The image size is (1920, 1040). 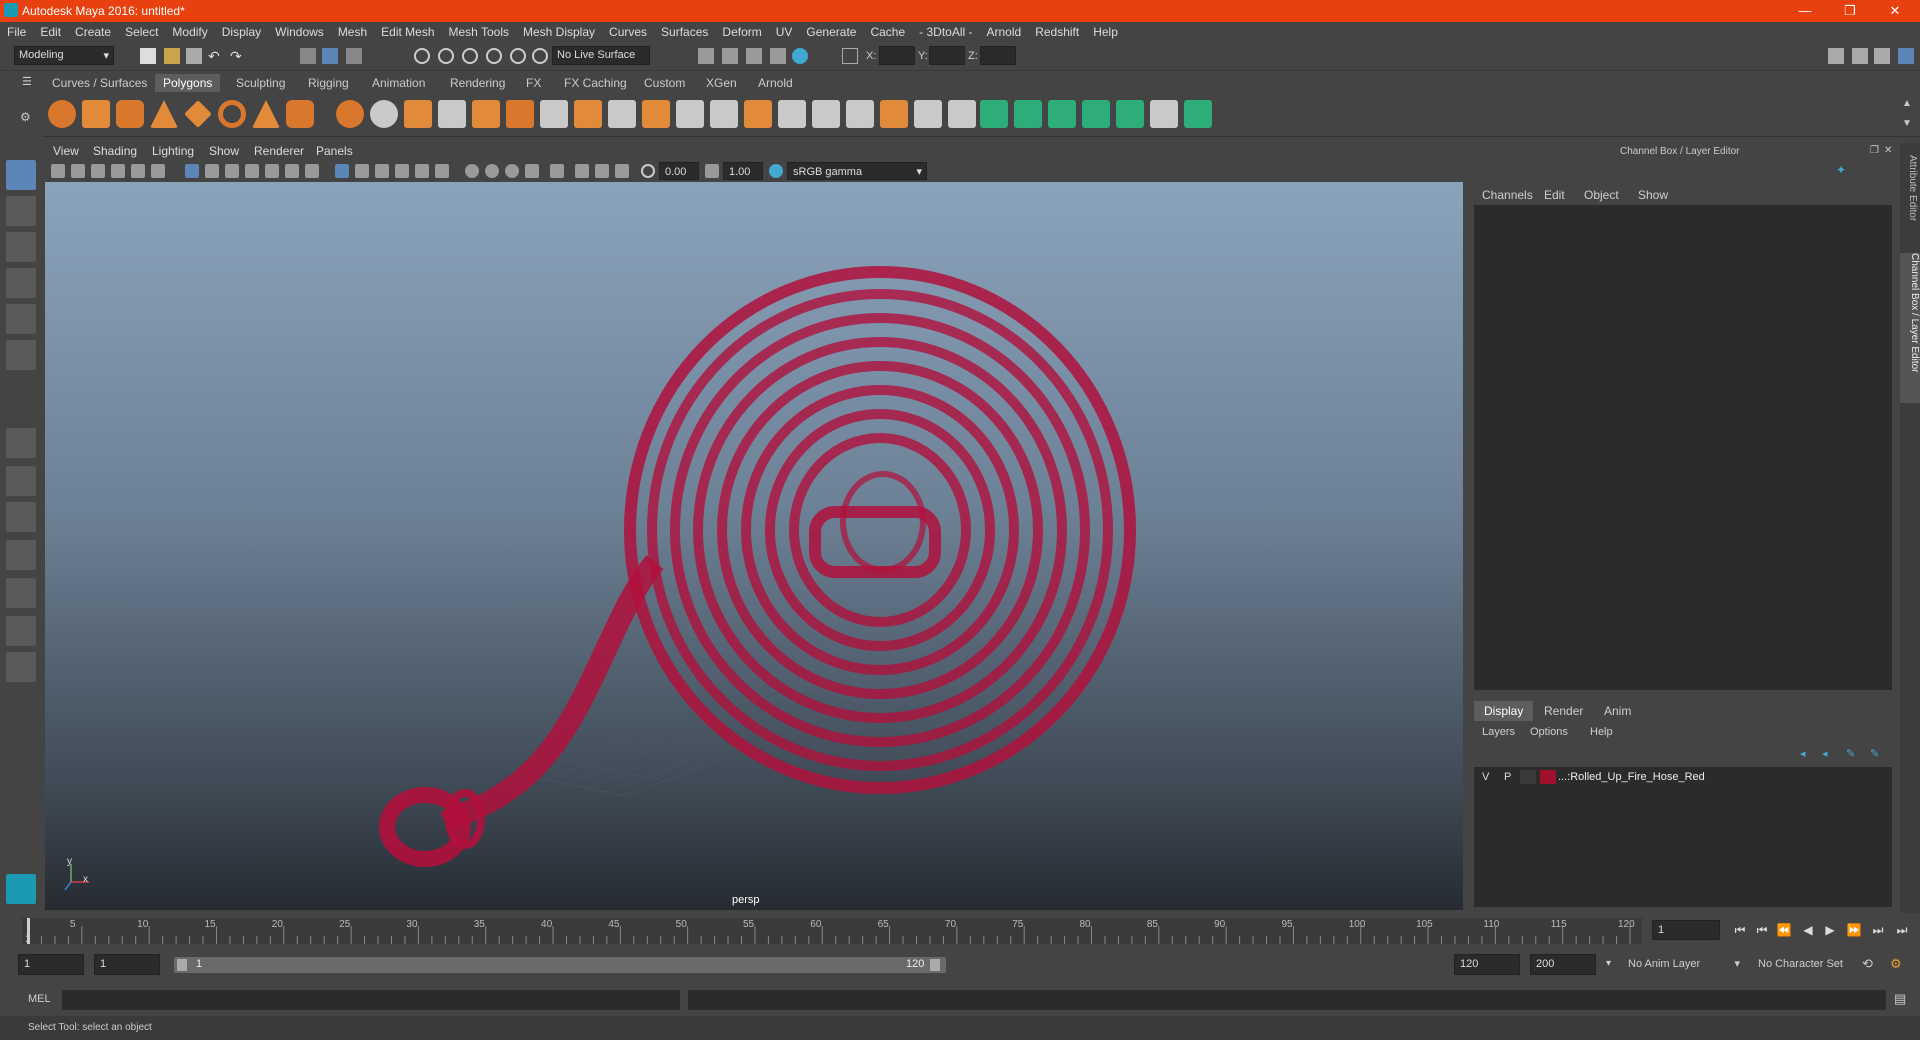 What do you see at coordinates (418, 114) in the screenshot?
I see `boolean-icon` at bounding box center [418, 114].